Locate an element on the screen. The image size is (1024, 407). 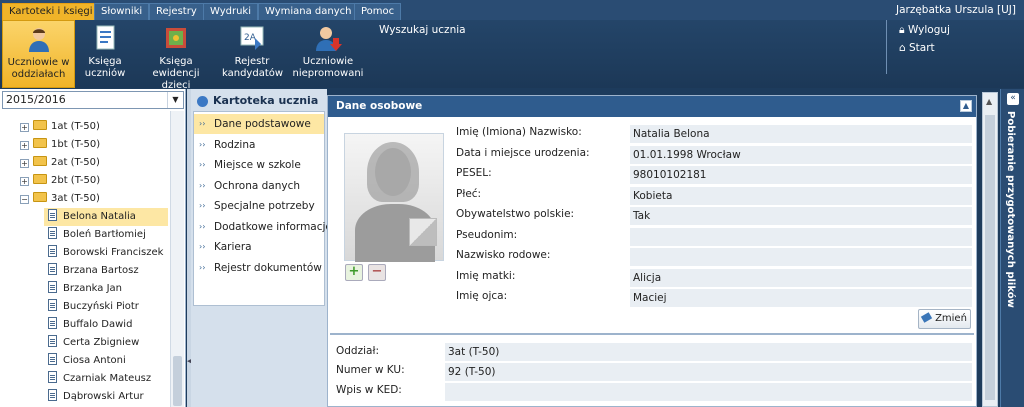
children-register-button: Księga ewidencji dzieci is located at coordinates (176, 55).